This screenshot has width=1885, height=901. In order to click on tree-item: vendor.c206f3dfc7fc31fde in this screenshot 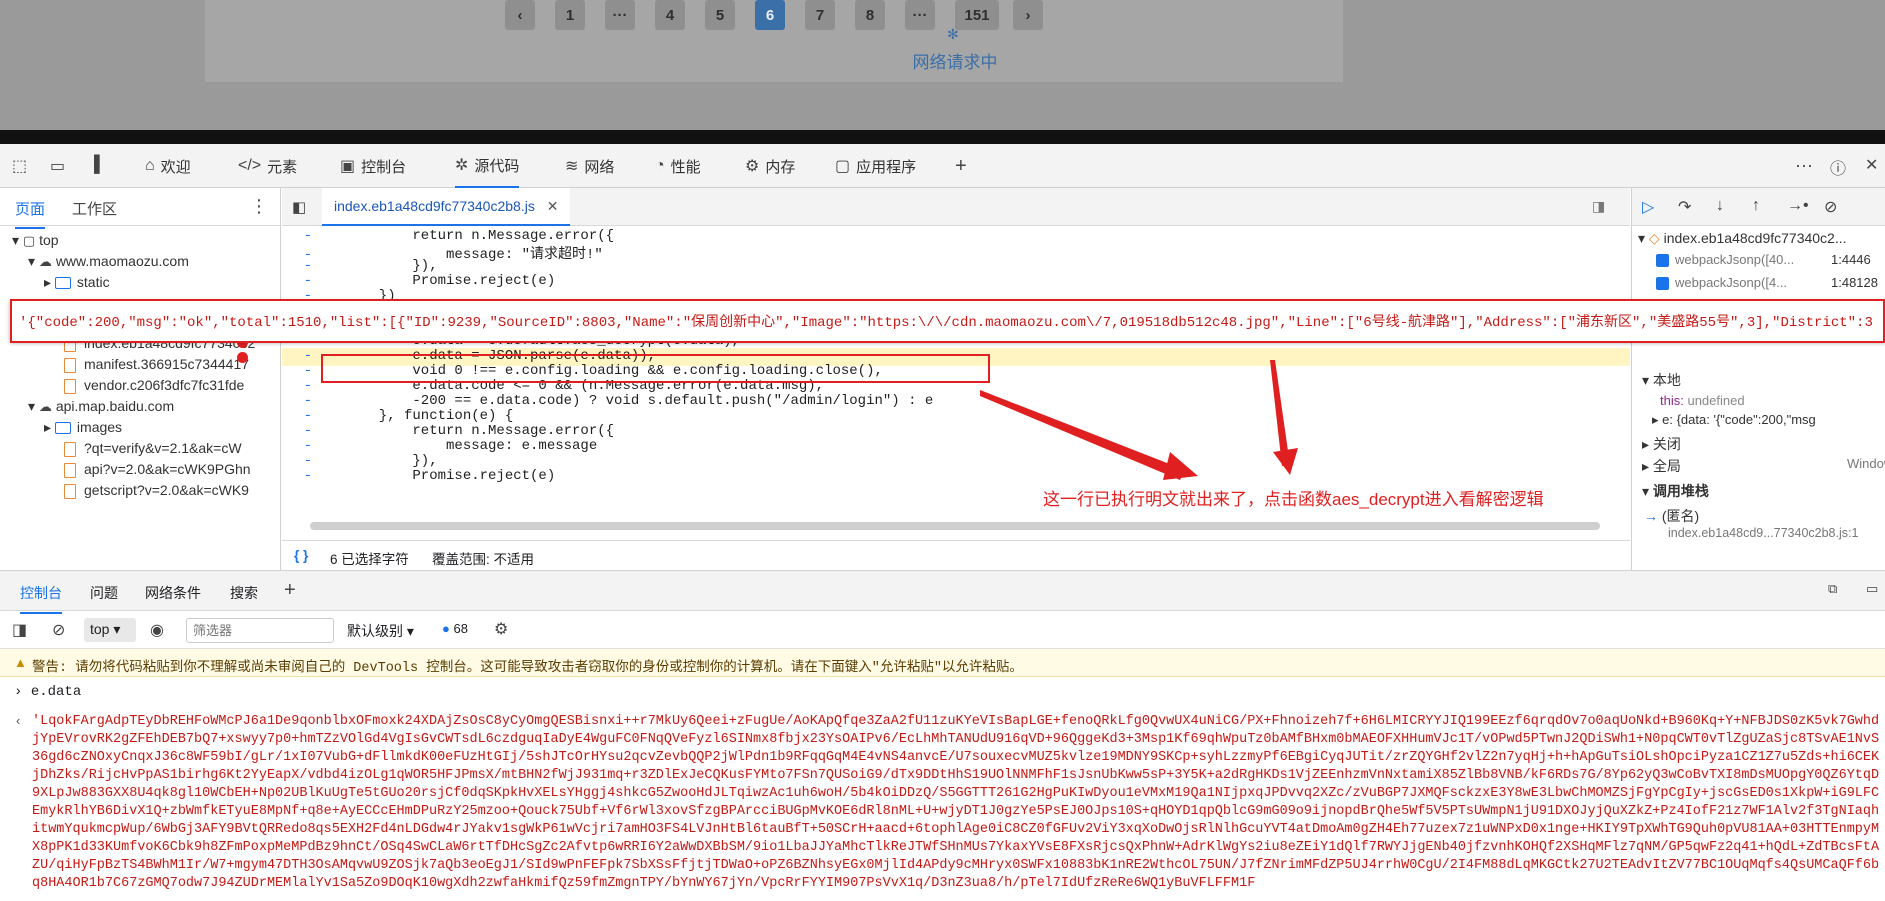, I will do `click(154, 385)`.